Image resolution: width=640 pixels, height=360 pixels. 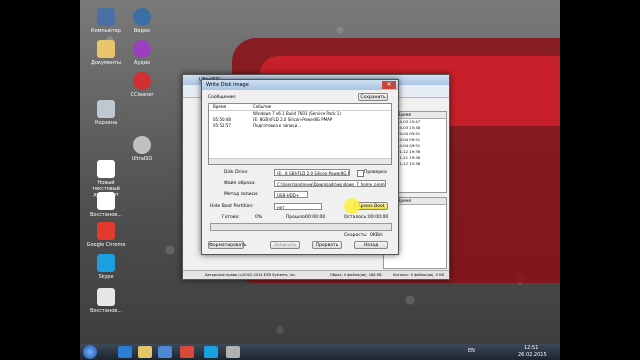 I want to click on desktop-icon-label: CCleaner, so click(x=142, y=95).